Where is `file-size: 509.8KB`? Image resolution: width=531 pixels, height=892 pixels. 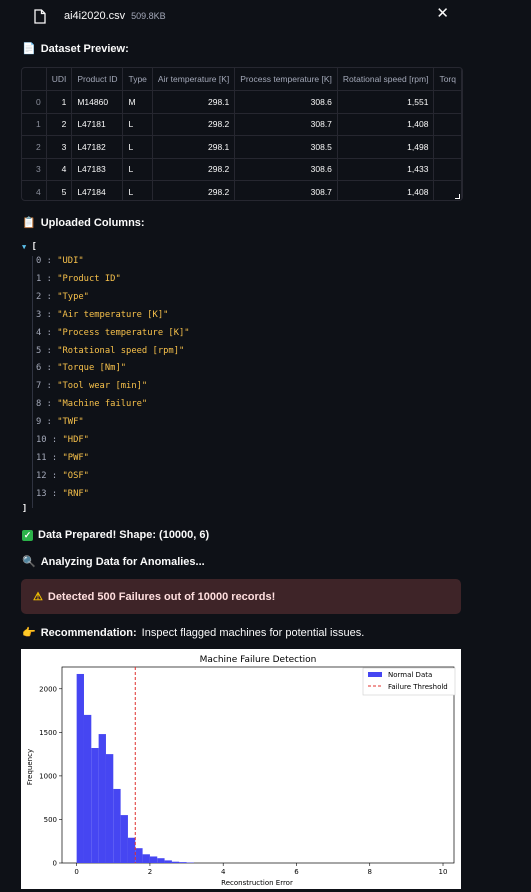 file-size: 509.8KB is located at coordinates (148, 16).